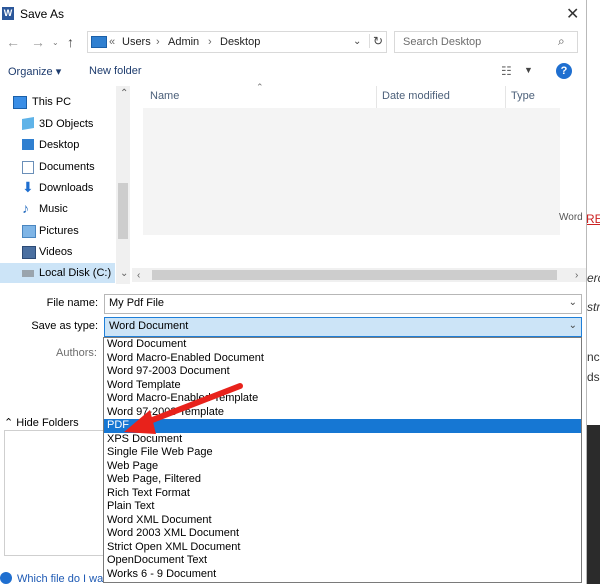 This screenshot has width=600, height=585. Describe the element at coordinates (112, 42) in the screenshot. I see `breadcrumb-overflow: «` at that location.